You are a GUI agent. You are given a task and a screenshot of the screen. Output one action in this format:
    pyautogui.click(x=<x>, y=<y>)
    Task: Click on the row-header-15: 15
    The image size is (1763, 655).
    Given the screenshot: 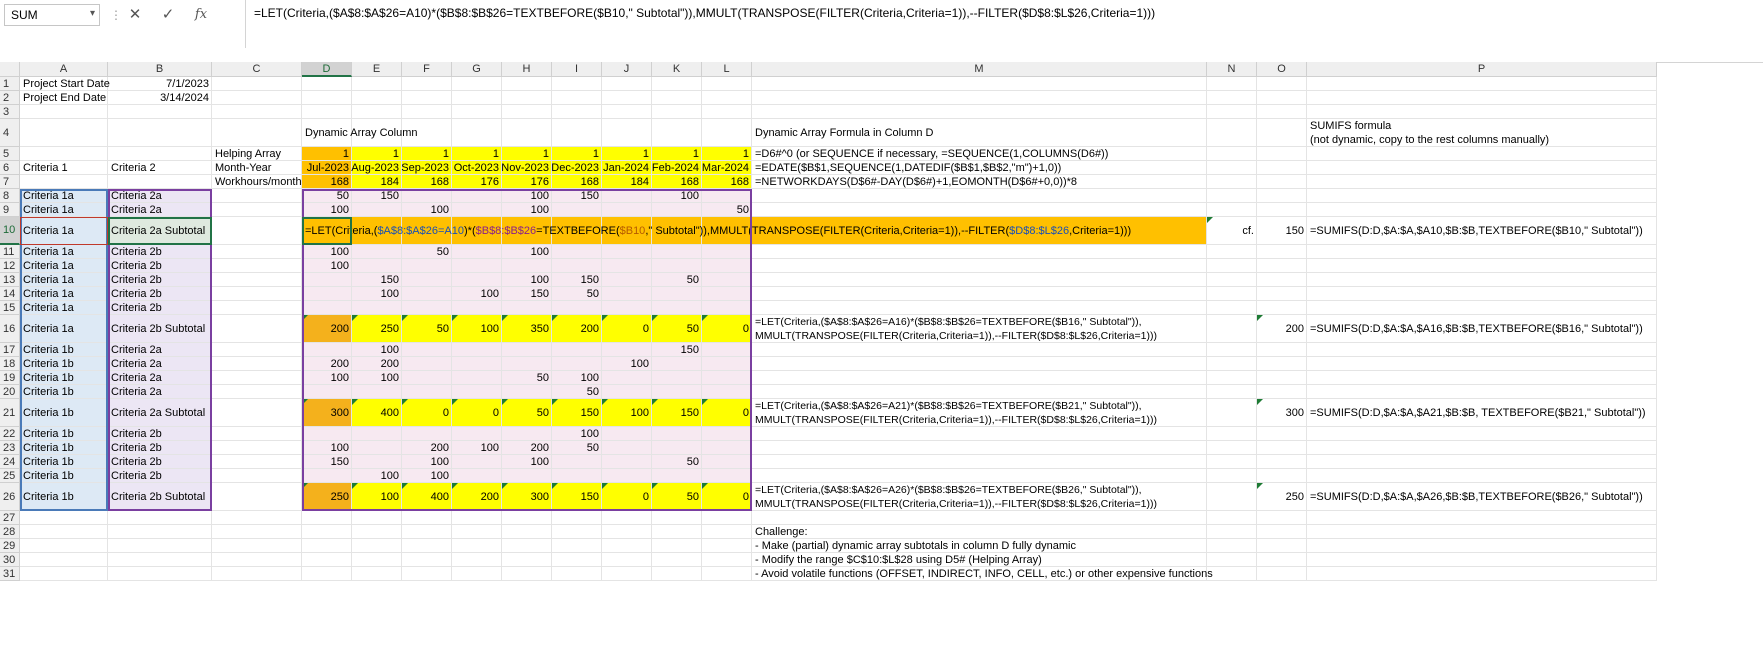 What is the action you would take?
    pyautogui.click(x=10, y=308)
    